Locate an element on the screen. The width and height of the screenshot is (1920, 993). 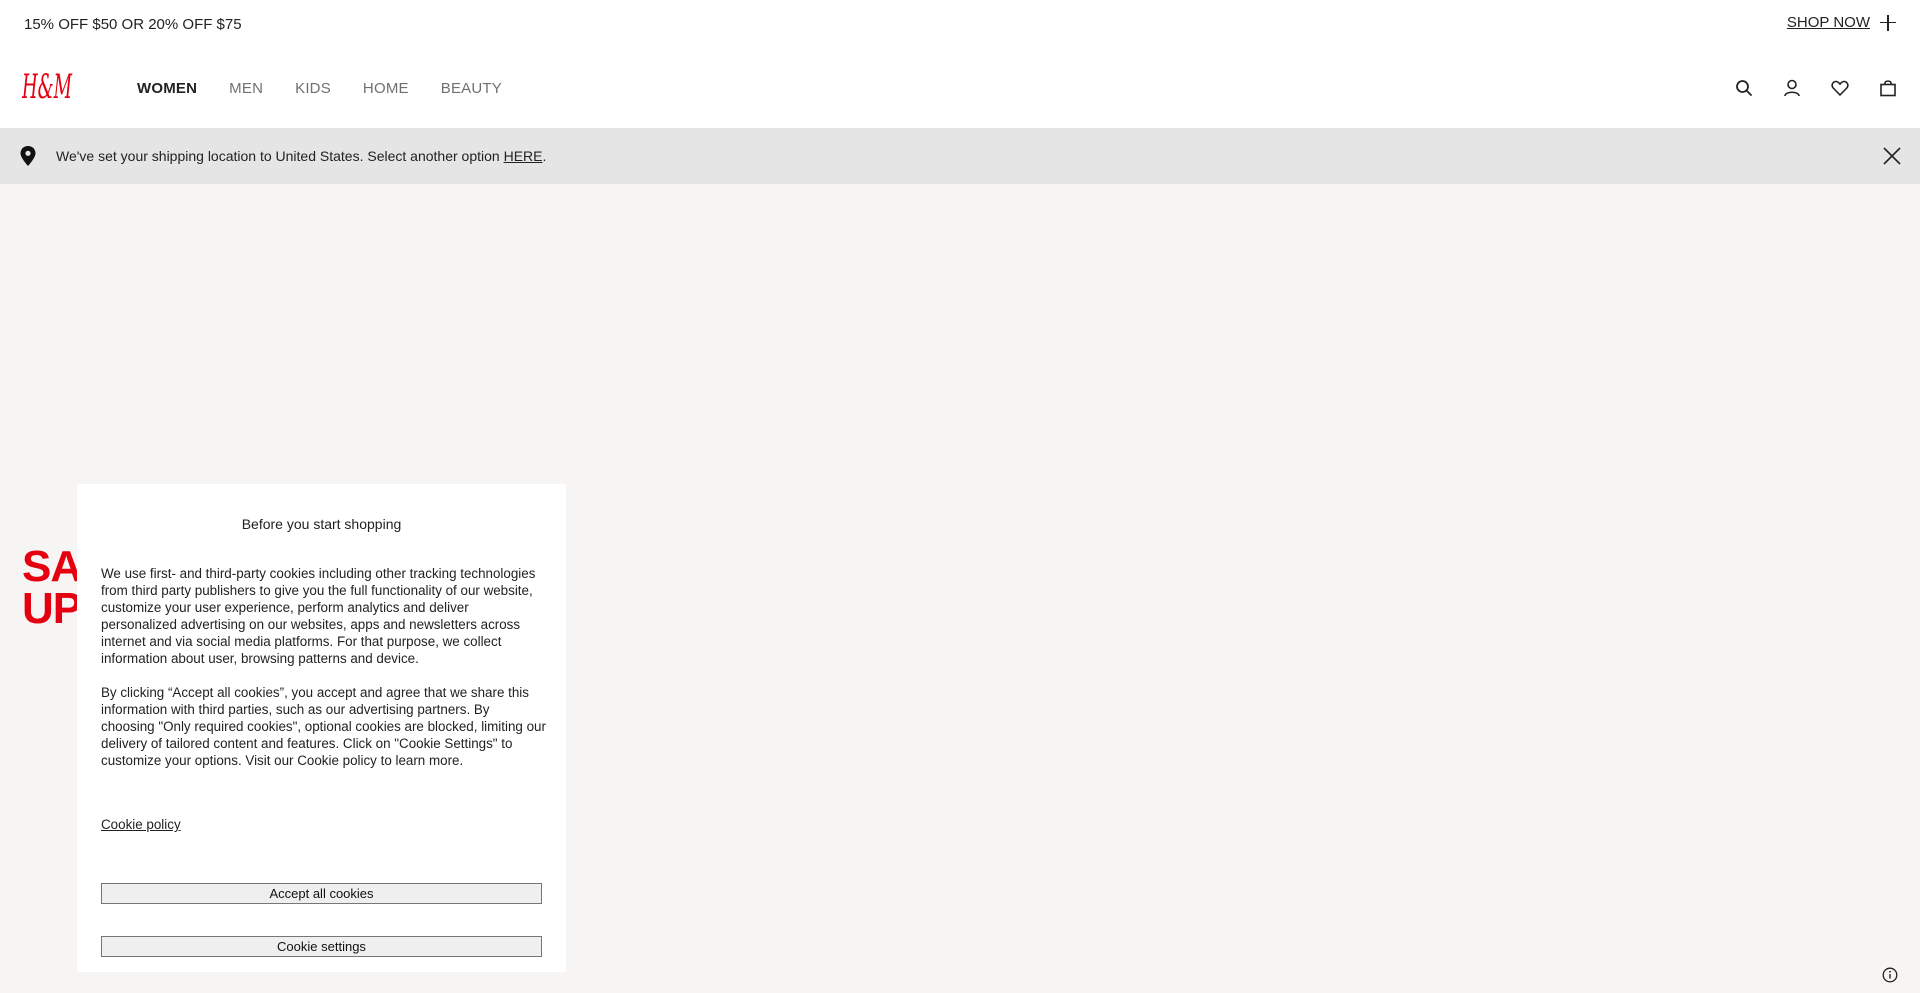
promo-text: 15% OFF $50 OR 20% OFF $75 is located at coordinates (133, 24).